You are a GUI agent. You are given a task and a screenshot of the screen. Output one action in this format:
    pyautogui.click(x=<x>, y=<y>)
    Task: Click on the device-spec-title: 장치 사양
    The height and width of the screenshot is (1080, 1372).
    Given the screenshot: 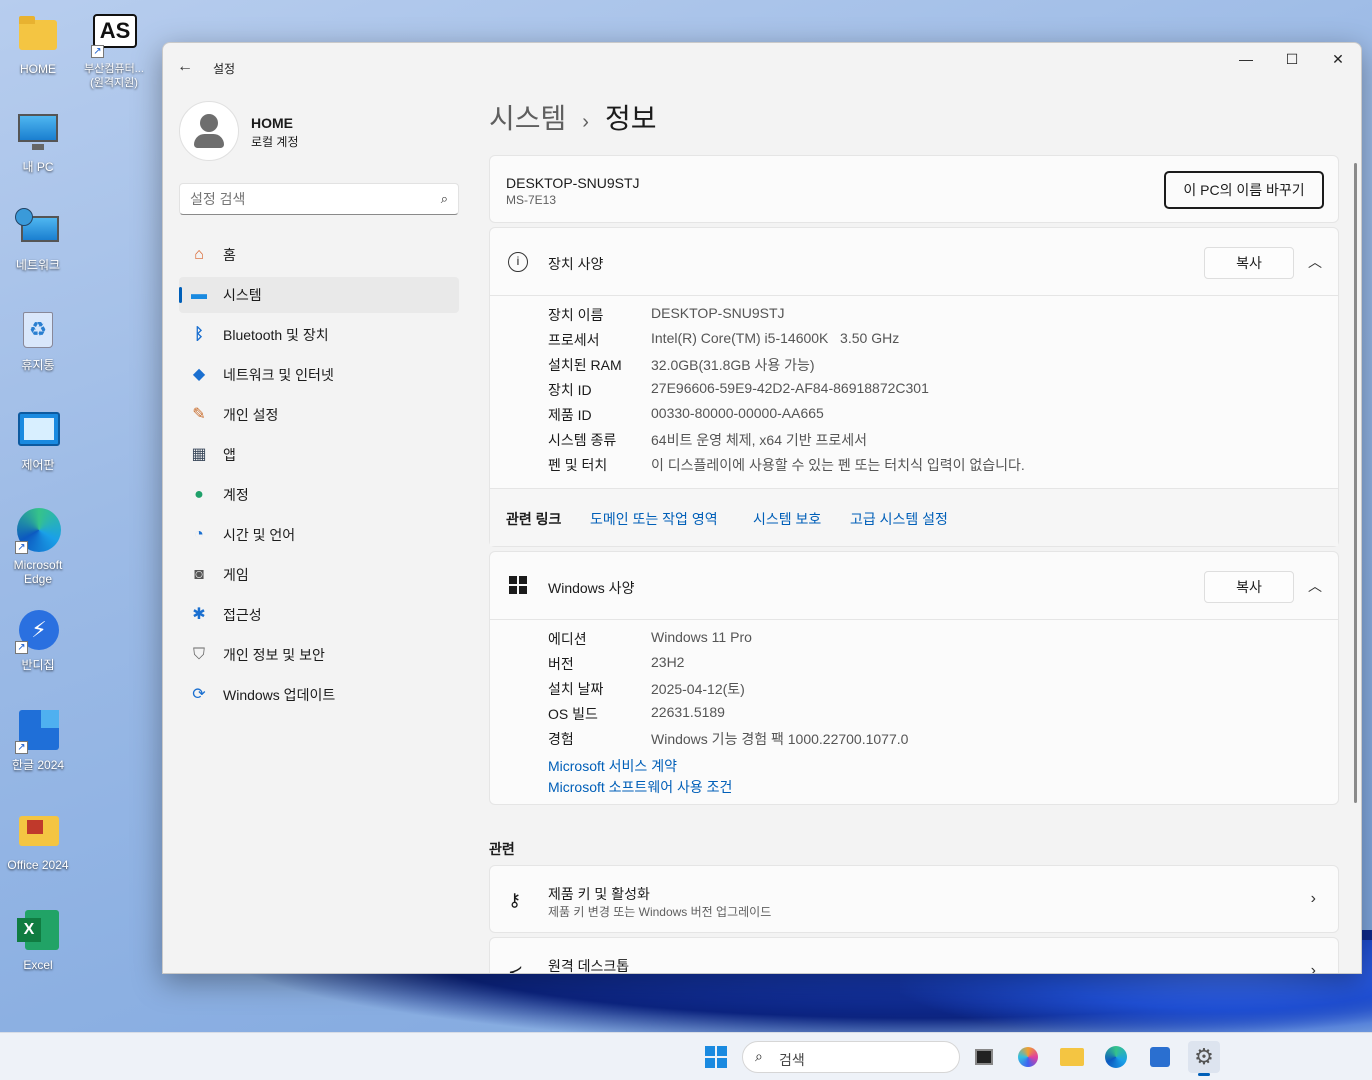 What is the action you would take?
    pyautogui.click(x=576, y=264)
    